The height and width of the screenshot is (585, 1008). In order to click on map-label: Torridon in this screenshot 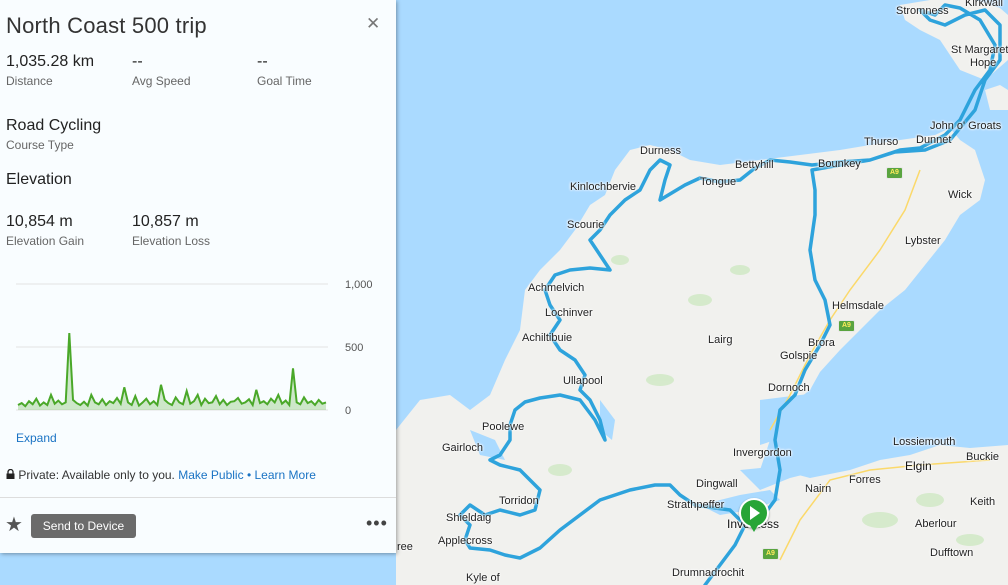, I will do `click(519, 501)`.